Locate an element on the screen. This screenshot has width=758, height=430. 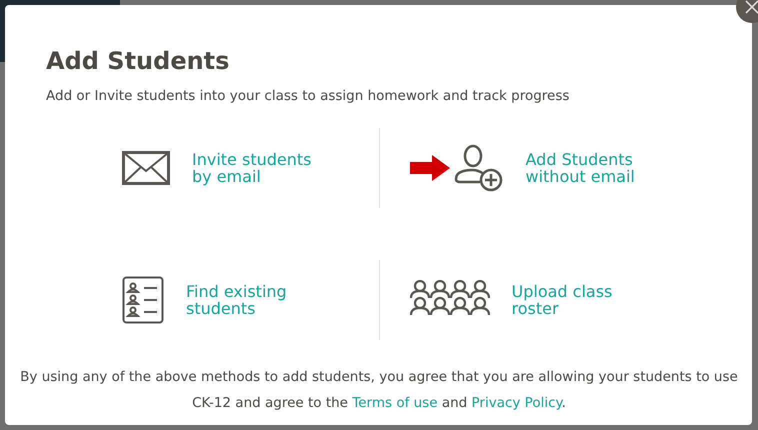
policy-link: Terms of use is located at coordinates (395, 403).